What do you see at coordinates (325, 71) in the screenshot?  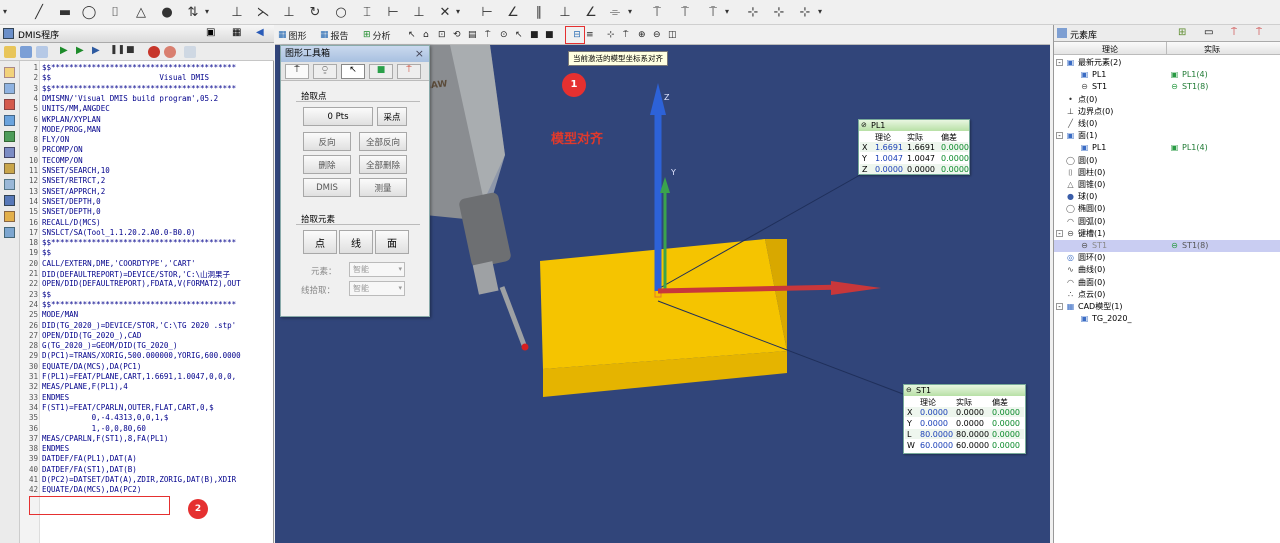 I see `tab-sensor-icon: ⍜` at bounding box center [325, 71].